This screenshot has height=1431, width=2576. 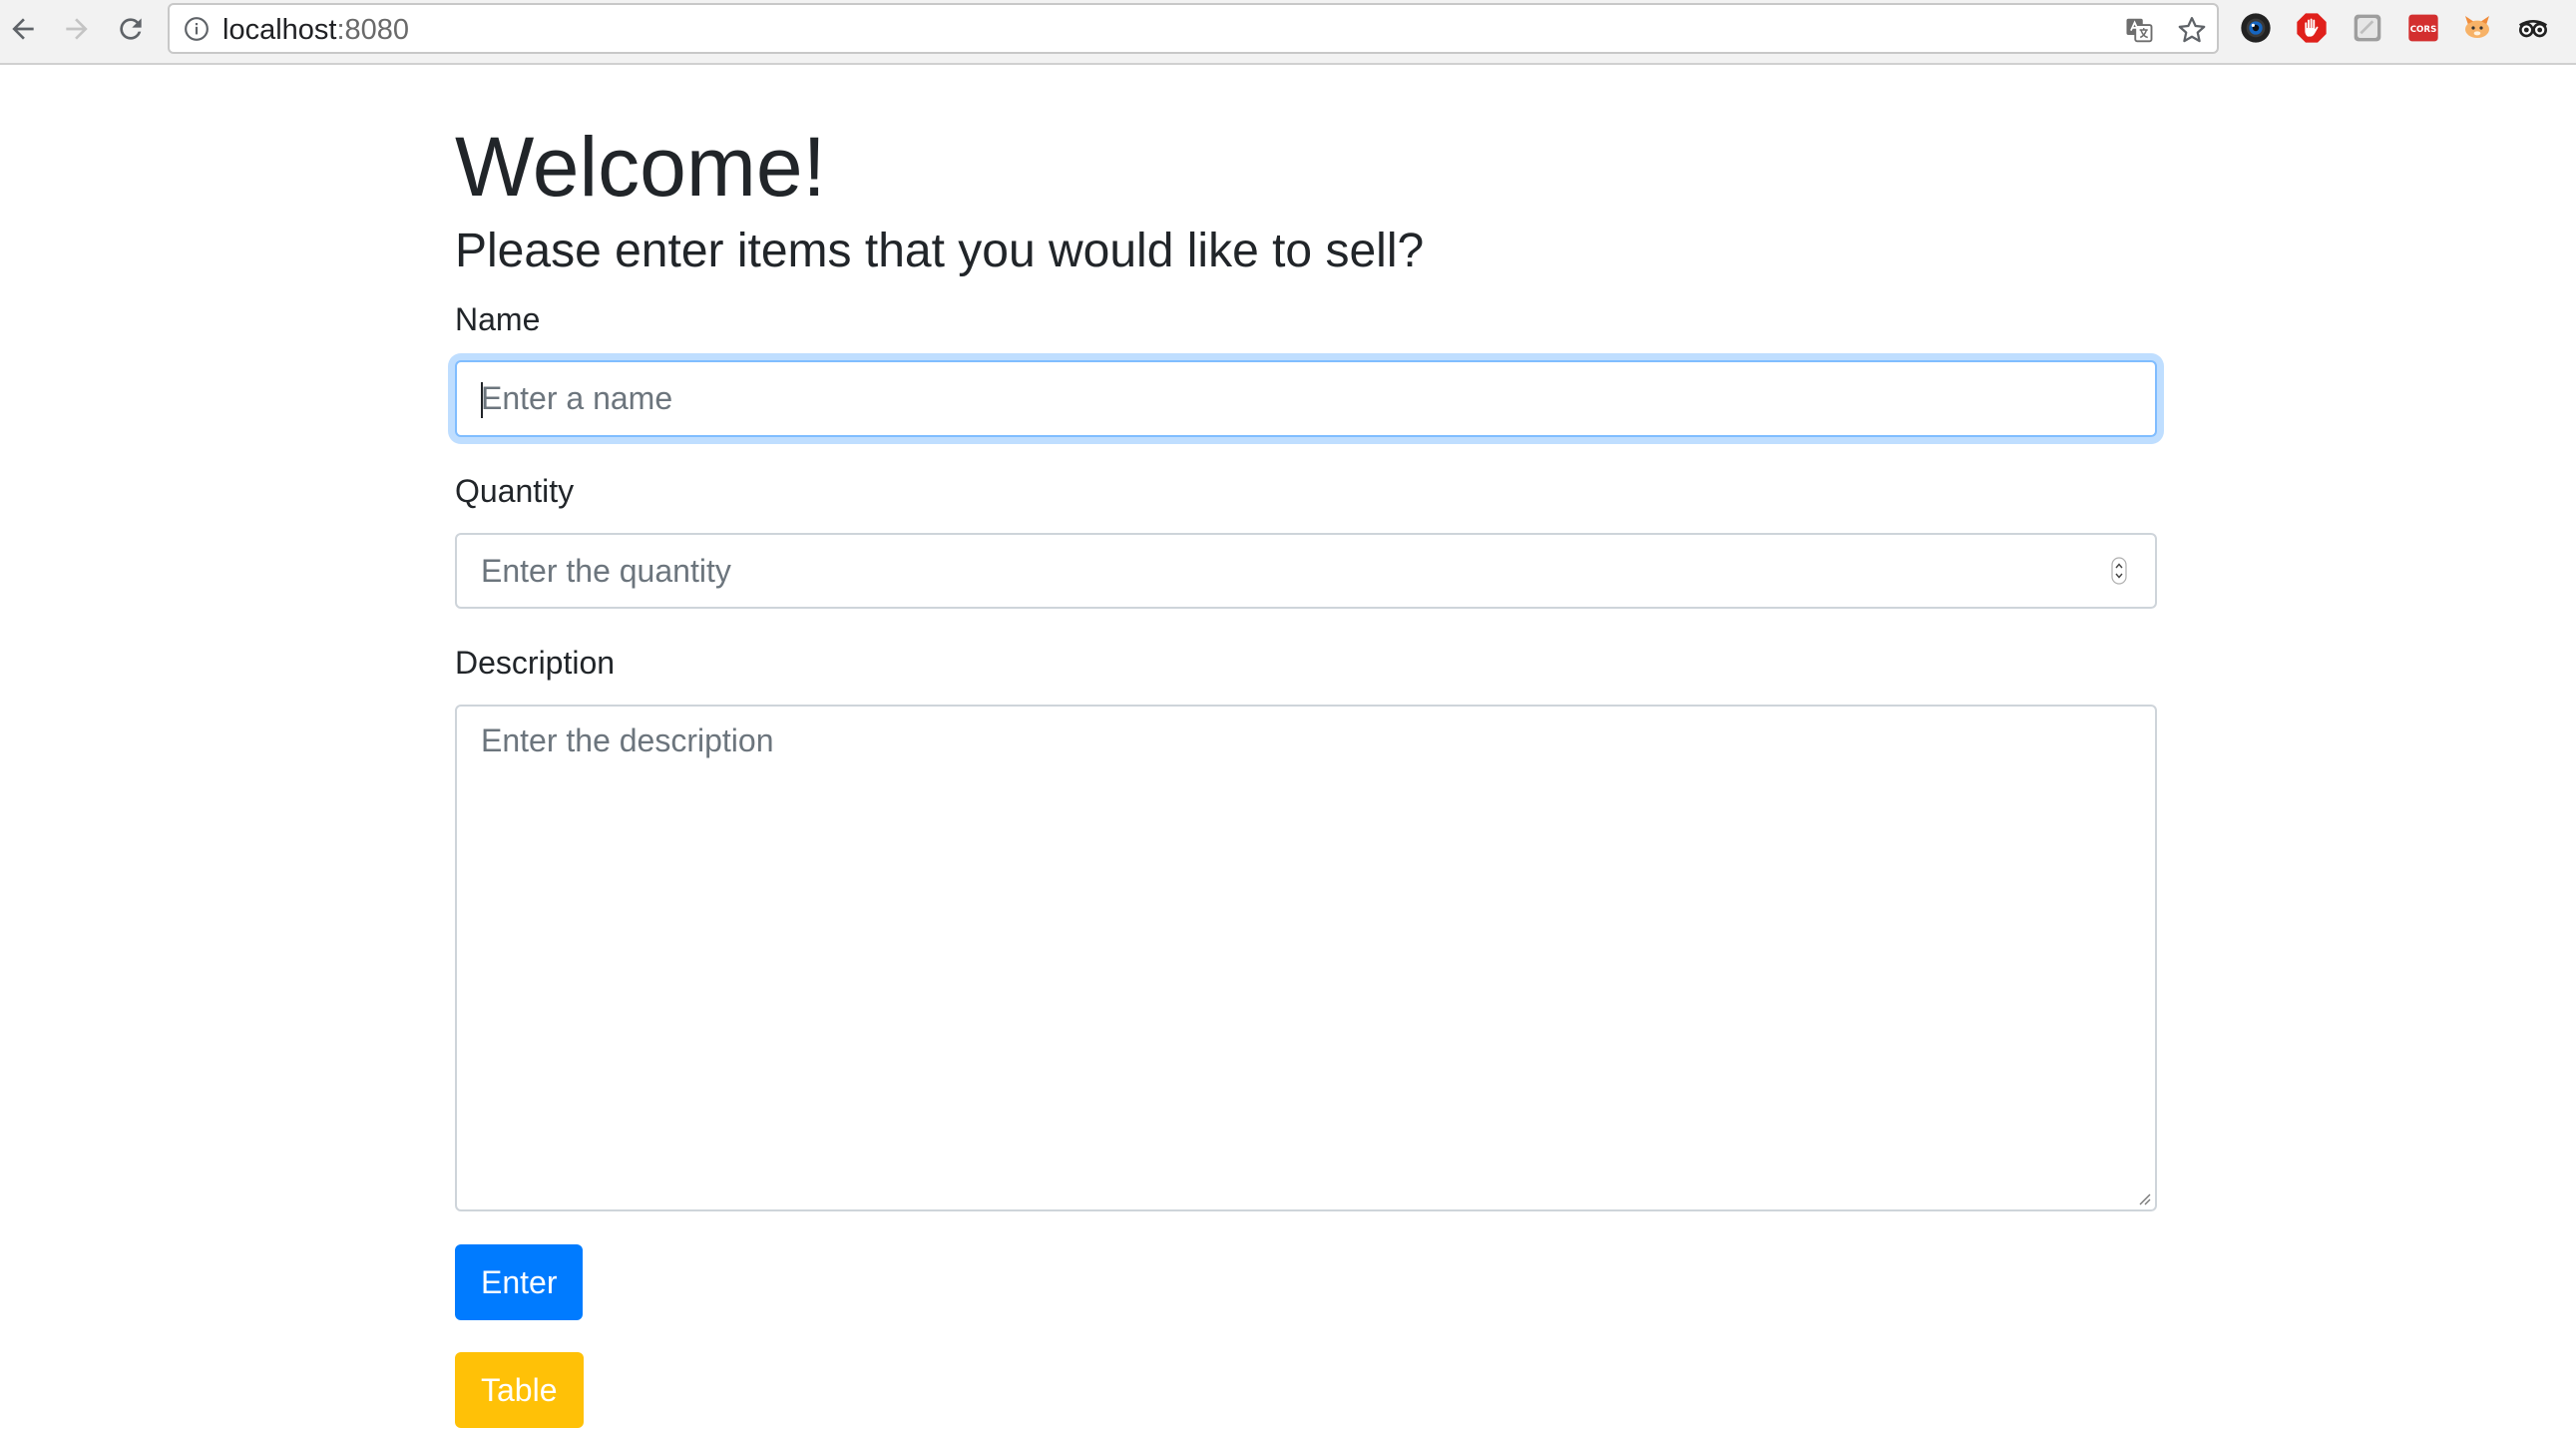 I want to click on back-button, so click(x=23, y=29).